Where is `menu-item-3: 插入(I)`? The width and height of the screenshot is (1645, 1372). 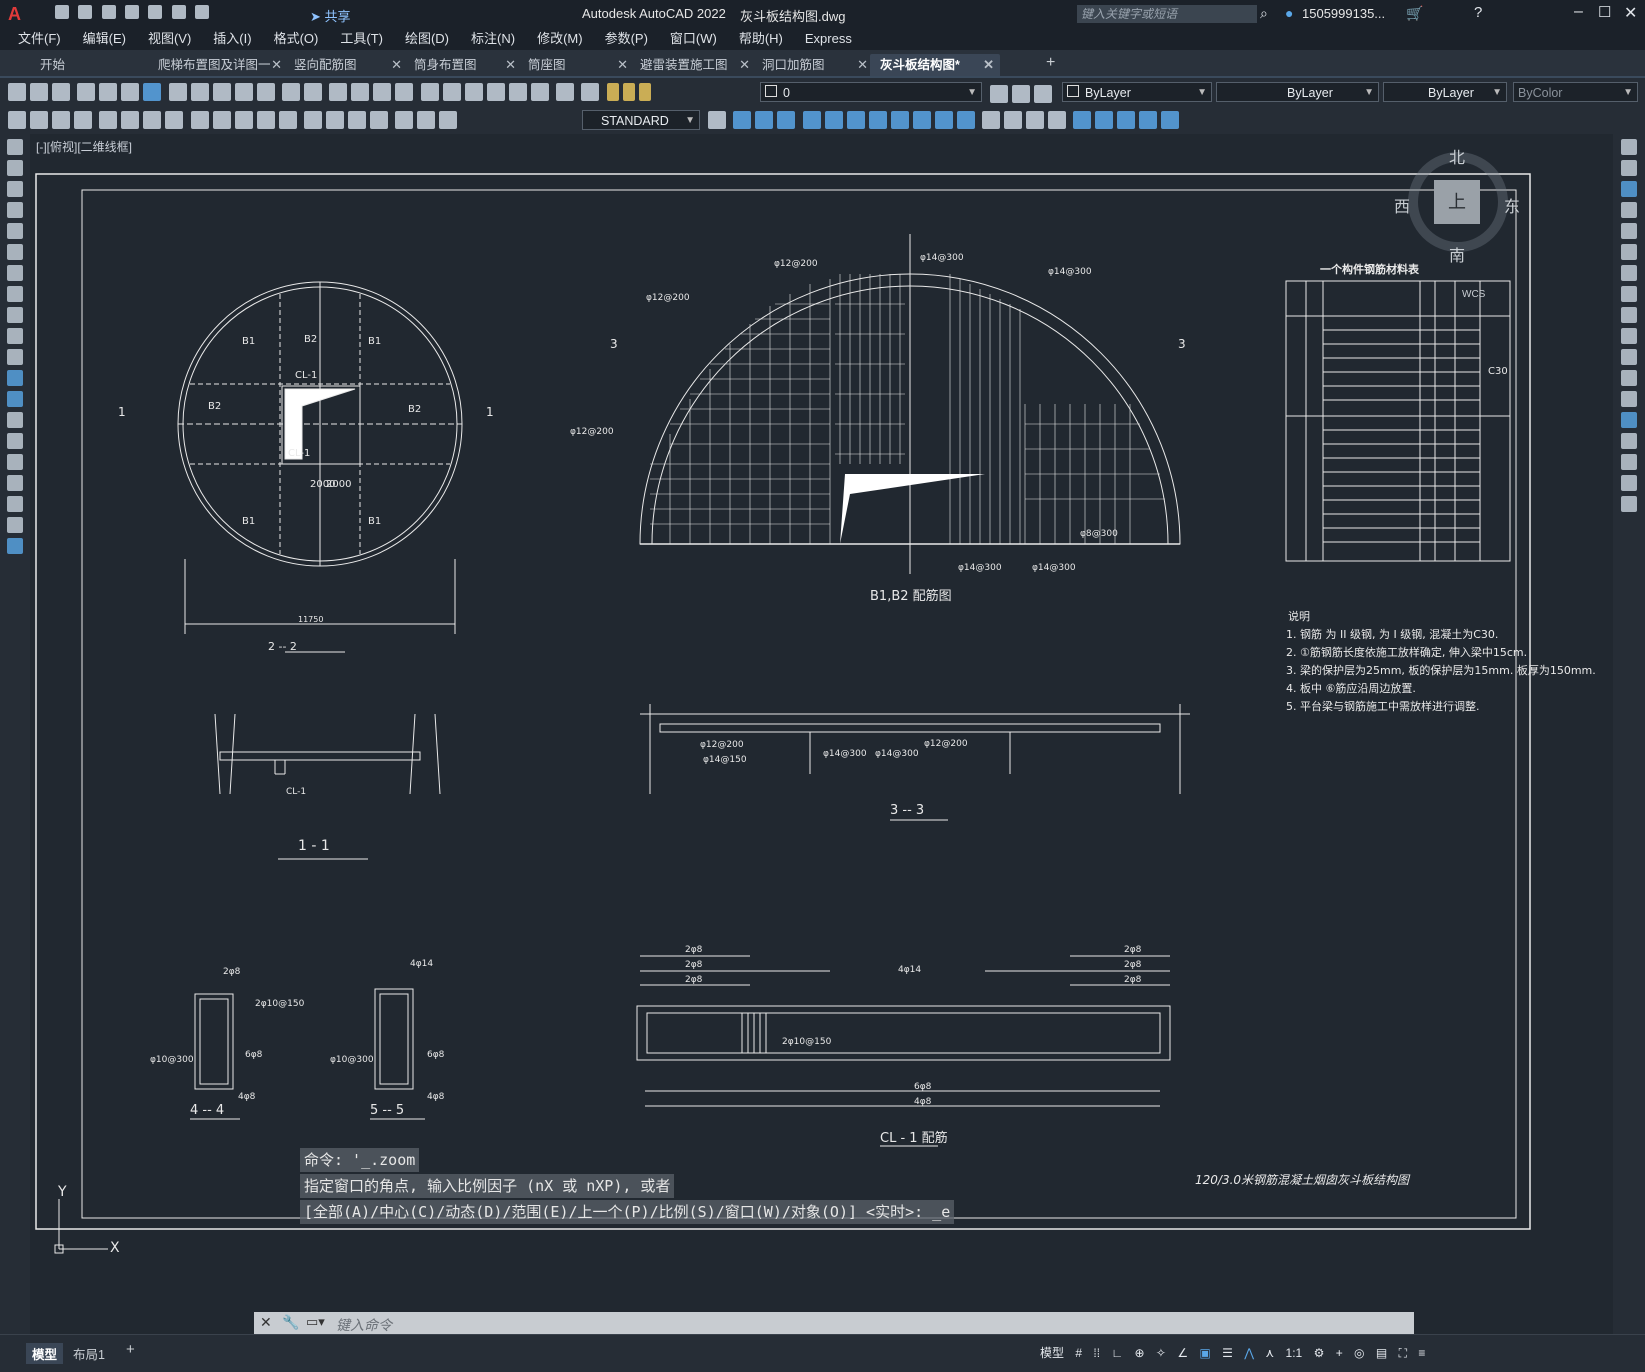
menu-item-3: 插入(I) is located at coordinates (232, 39).